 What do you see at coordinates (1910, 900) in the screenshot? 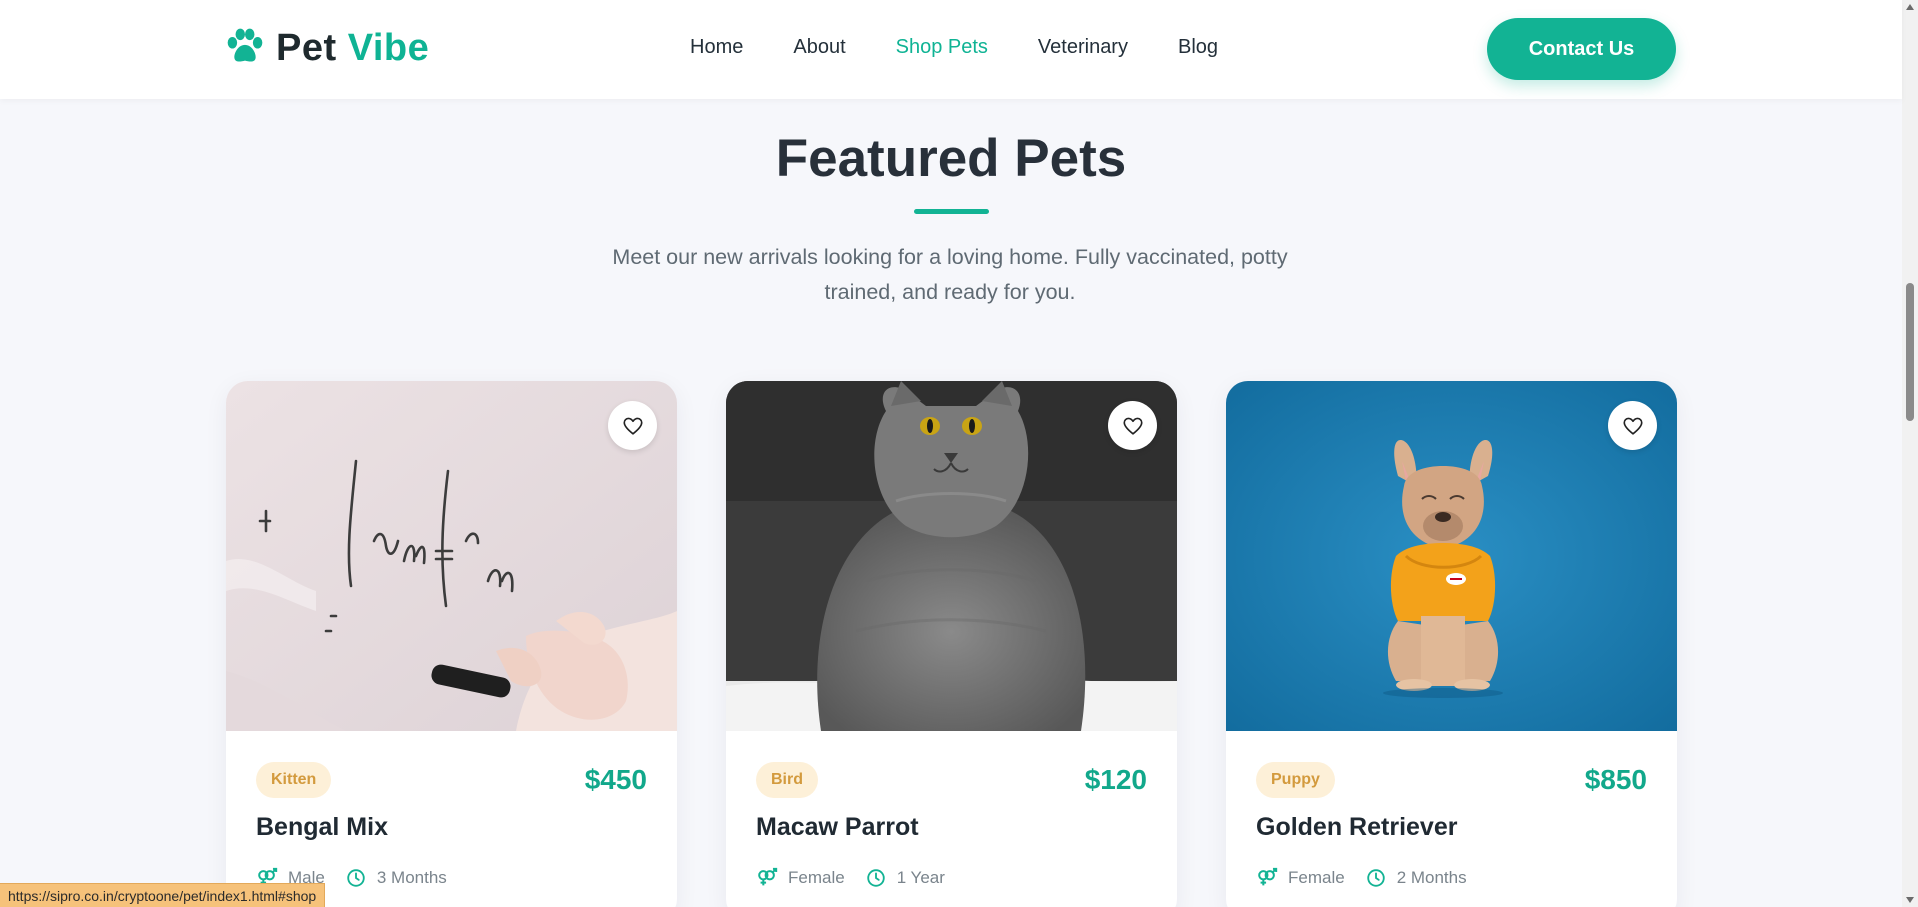
I see `scroll-down-arrow-icon` at bounding box center [1910, 900].